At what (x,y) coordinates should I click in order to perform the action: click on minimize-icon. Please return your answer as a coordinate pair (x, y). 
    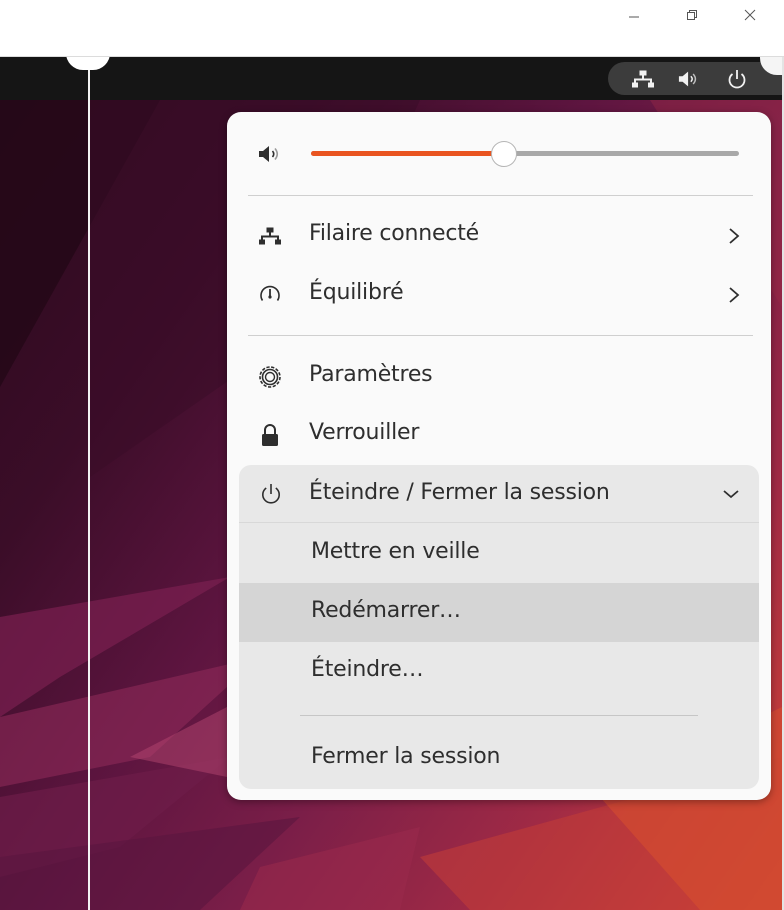
    Looking at the image, I should click on (634, 17).